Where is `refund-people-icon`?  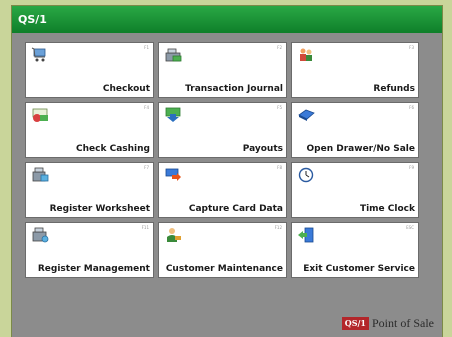
refund-people-icon is located at coordinates (306, 54).